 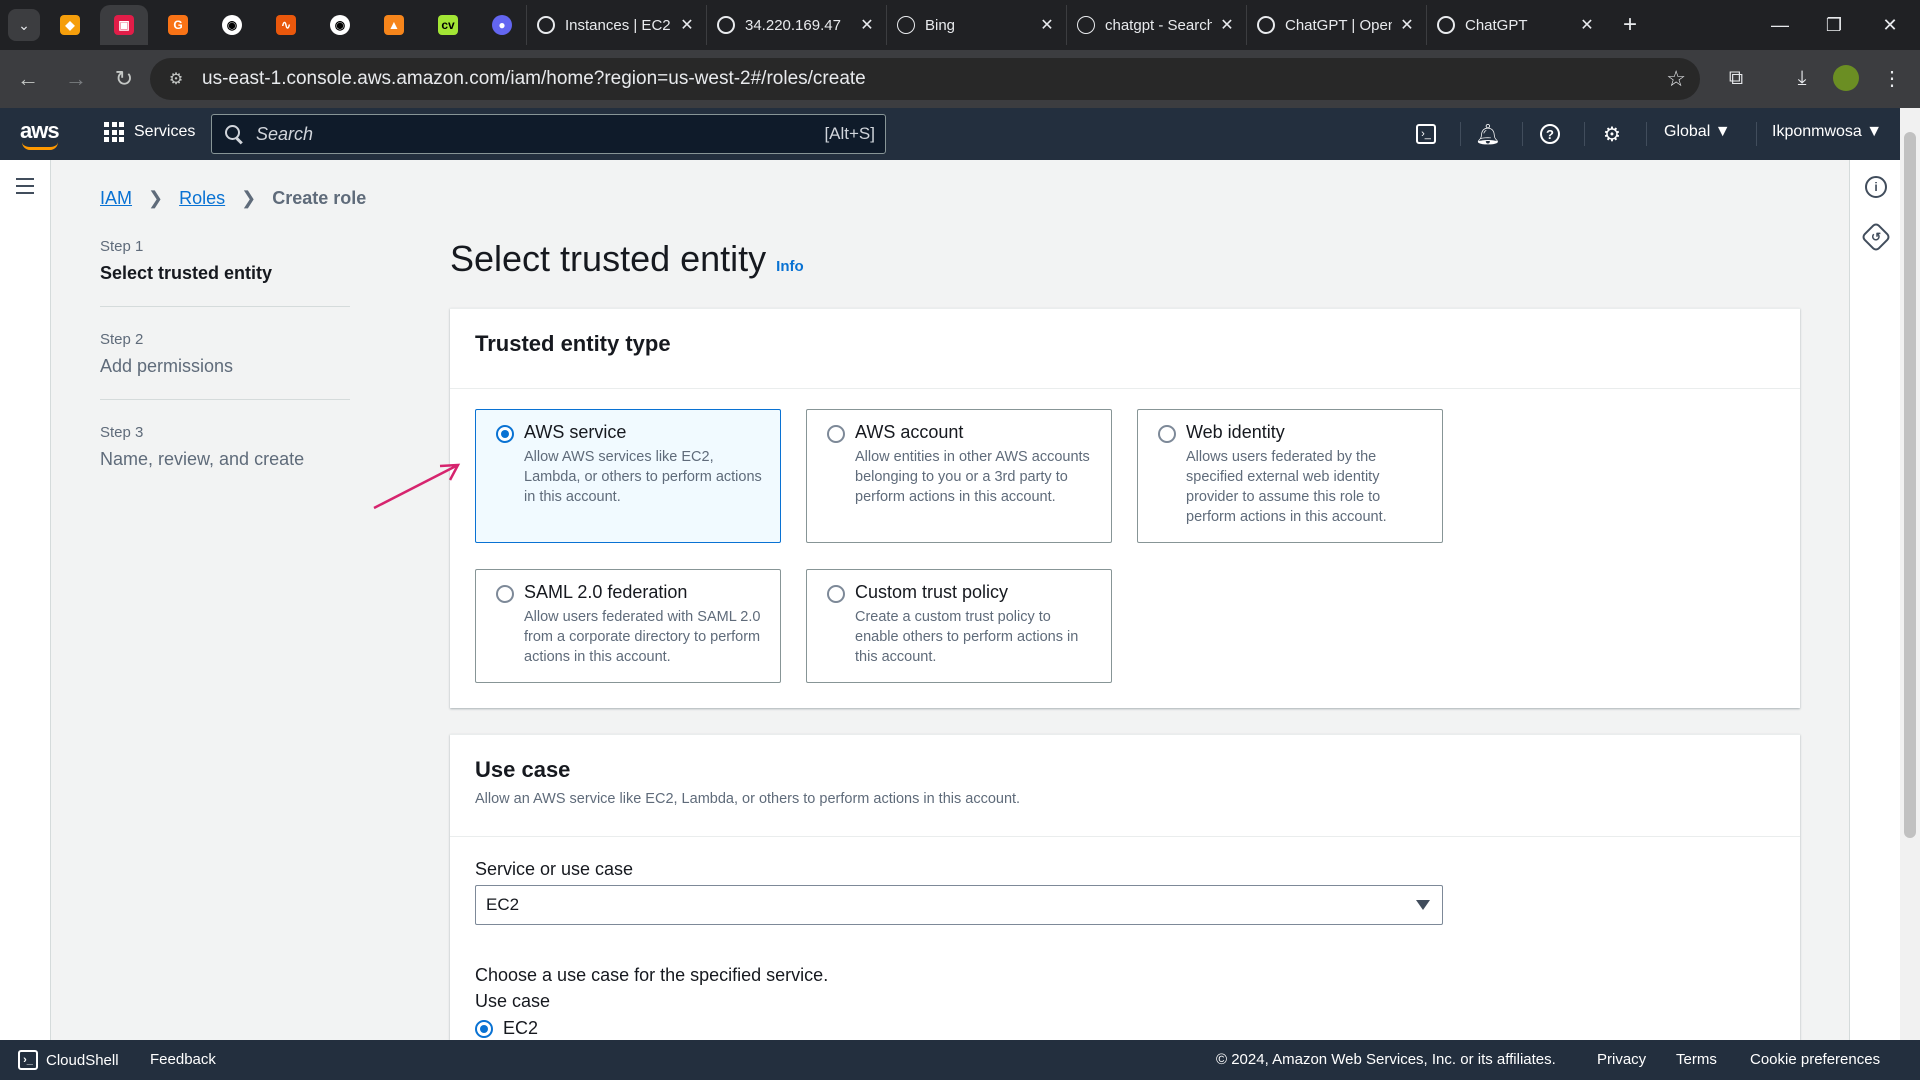 What do you see at coordinates (176, 79) in the screenshot?
I see `site-info-icon: ⚙` at bounding box center [176, 79].